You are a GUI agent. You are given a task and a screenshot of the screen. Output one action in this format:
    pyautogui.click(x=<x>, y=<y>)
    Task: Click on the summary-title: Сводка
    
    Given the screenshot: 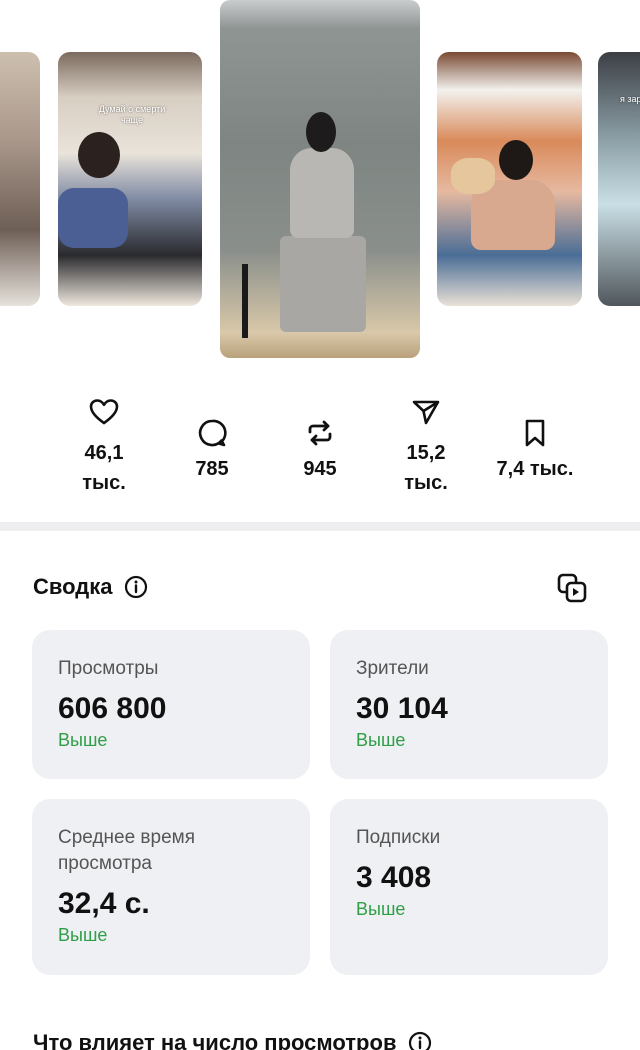 What is the action you would take?
    pyautogui.click(x=73, y=586)
    